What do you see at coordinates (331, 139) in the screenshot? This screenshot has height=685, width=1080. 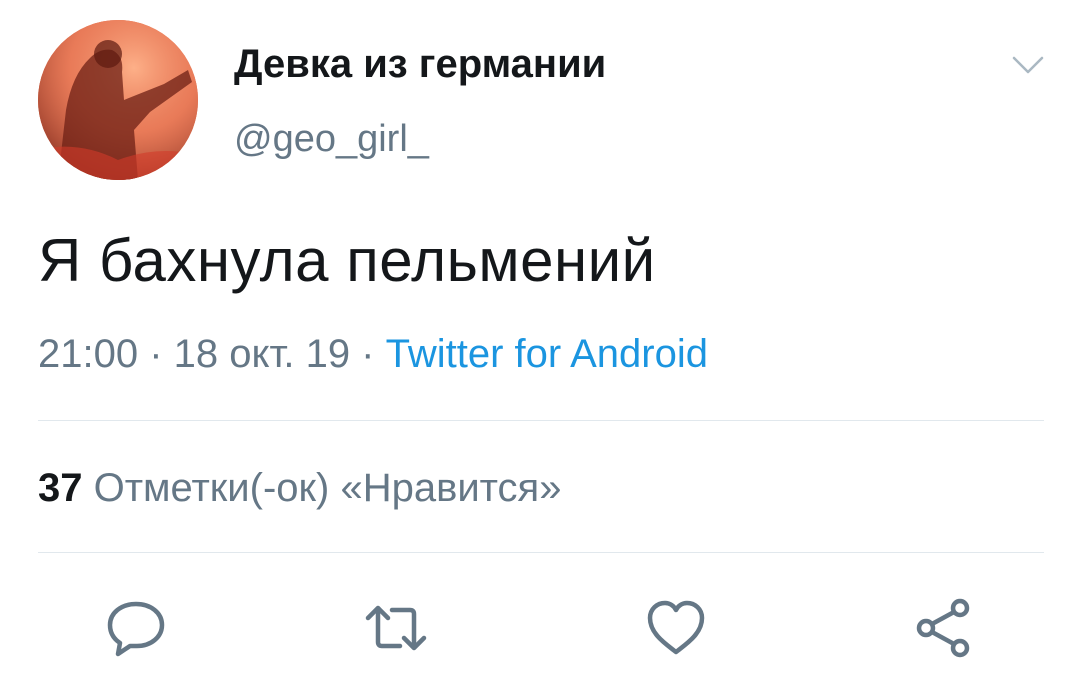 I see `user-handle: @geo_girl_` at bounding box center [331, 139].